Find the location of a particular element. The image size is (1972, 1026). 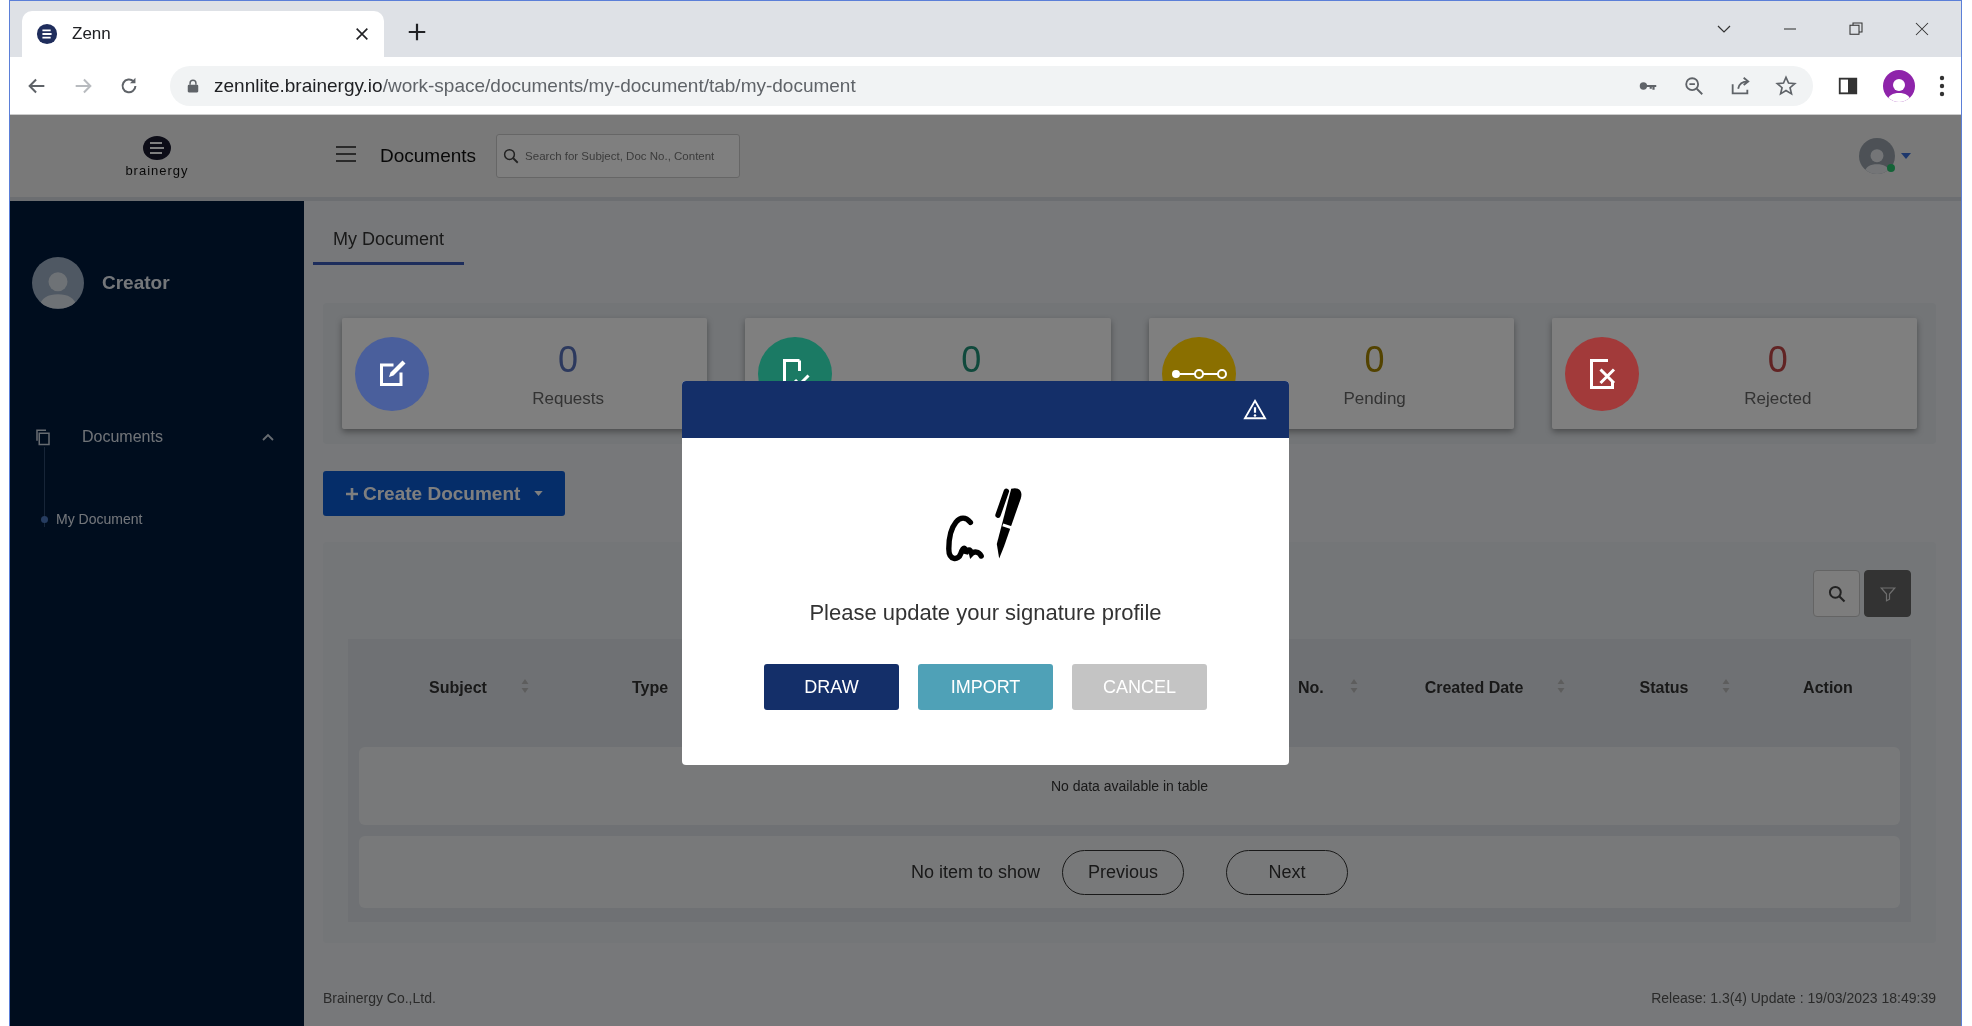

share-icon is located at coordinates (1740, 85).